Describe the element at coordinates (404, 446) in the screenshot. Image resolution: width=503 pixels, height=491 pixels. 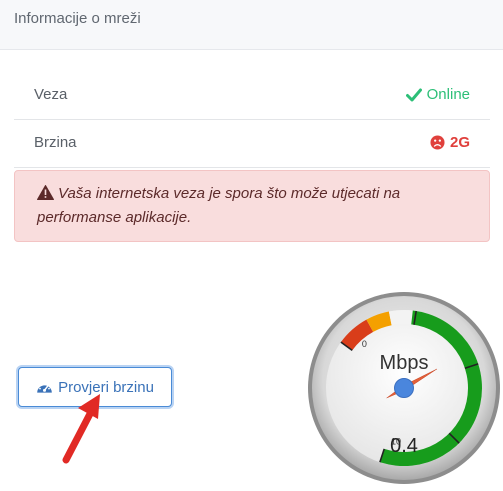
I see `gauge-value: 0.4` at that location.